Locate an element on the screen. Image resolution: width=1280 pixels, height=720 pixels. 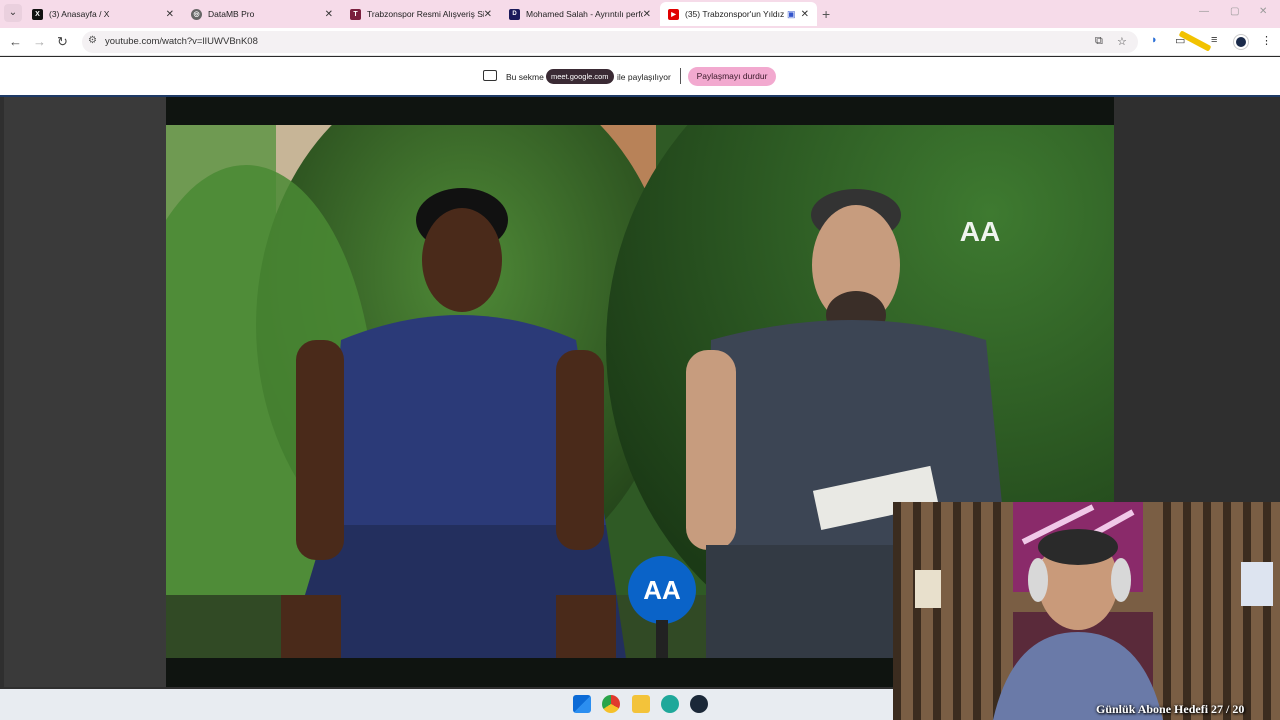
trabzonspor-icon: T is located at coordinates (355, 14).